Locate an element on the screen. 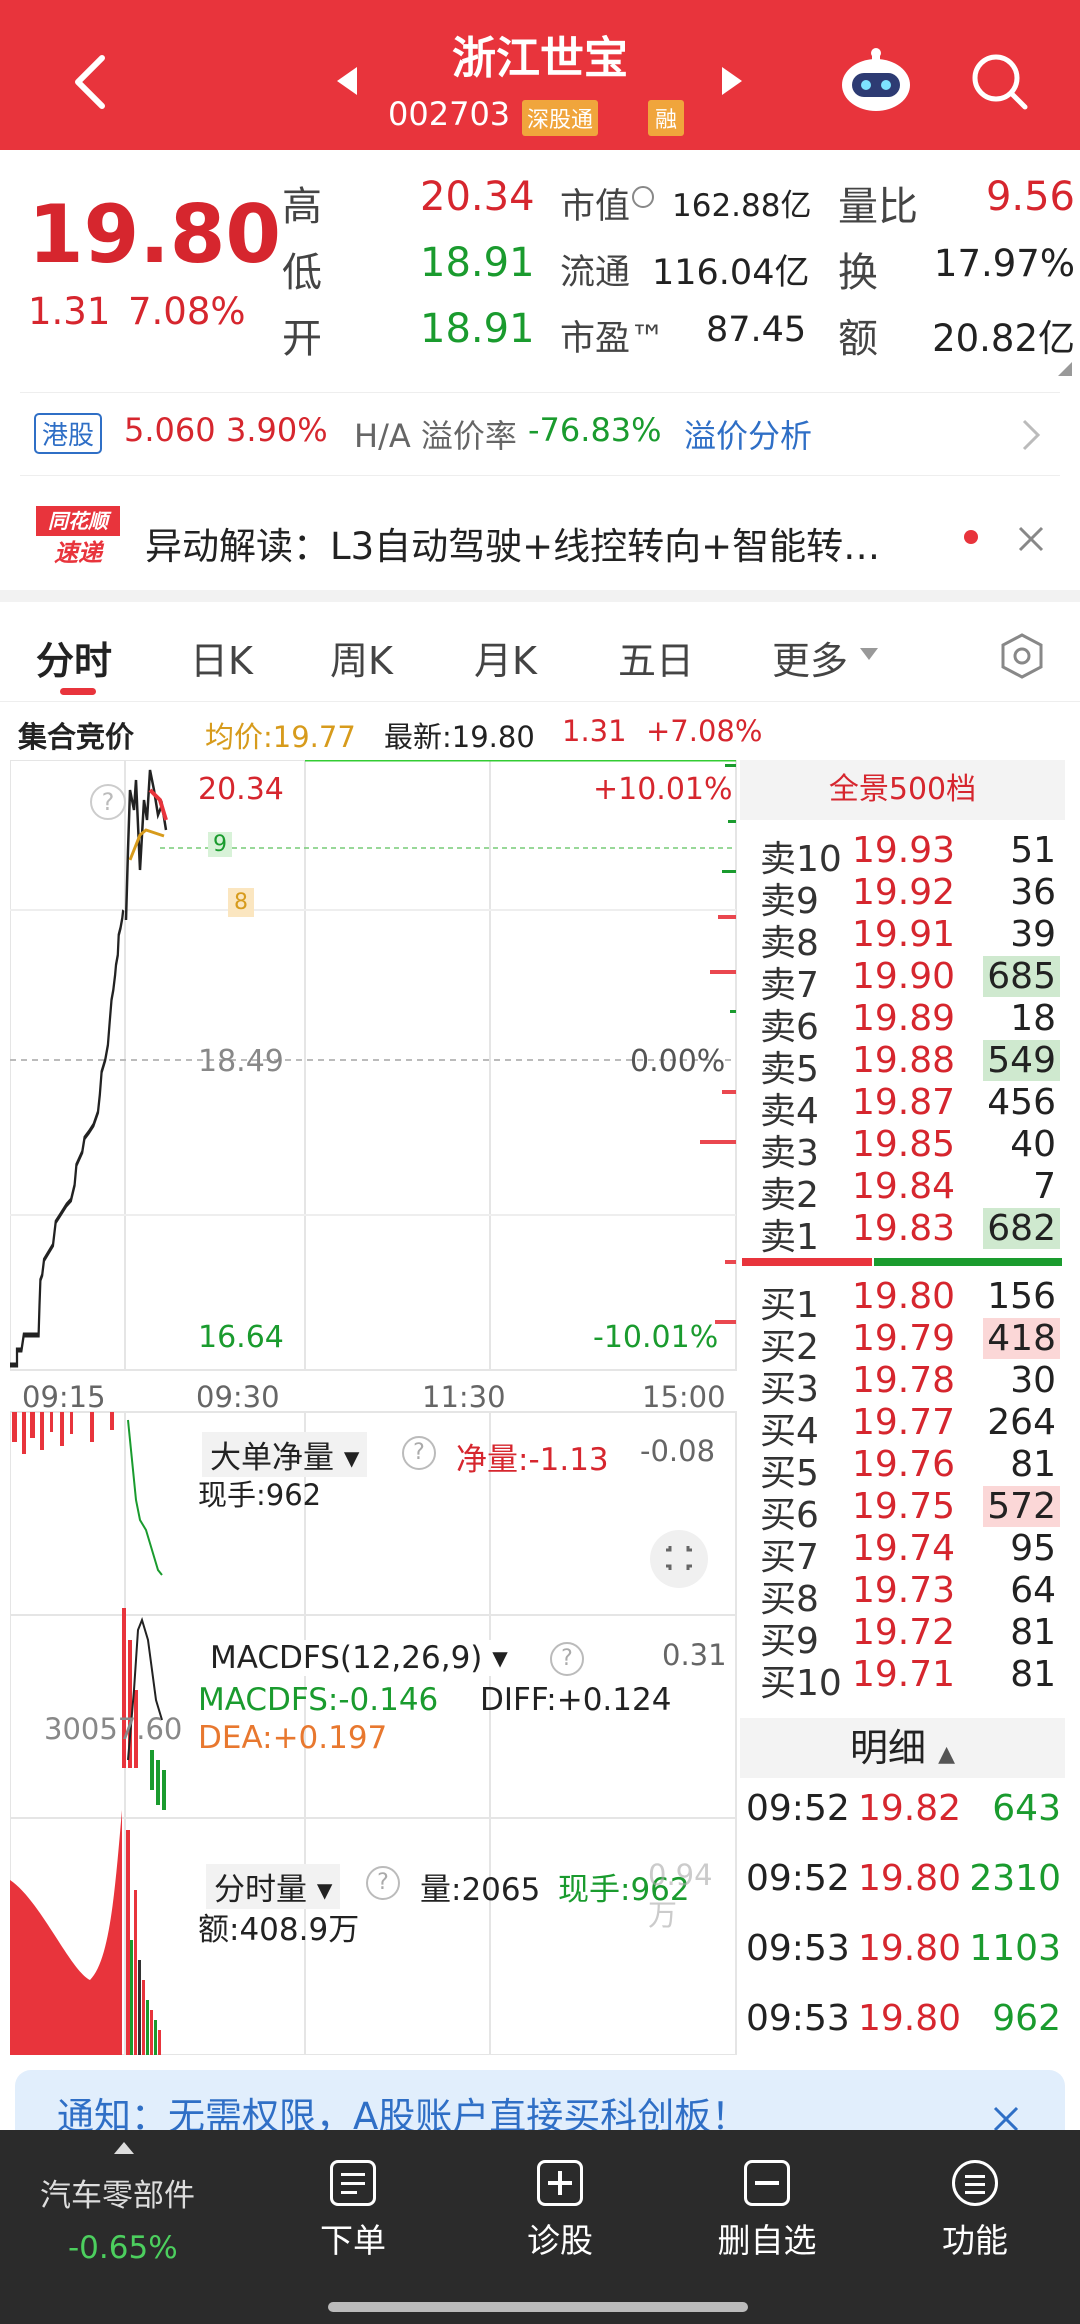 Image resolution: width=1080 pixels, height=2324 pixels. bid-row: 买10 19.71 81 is located at coordinates (910, 1679).